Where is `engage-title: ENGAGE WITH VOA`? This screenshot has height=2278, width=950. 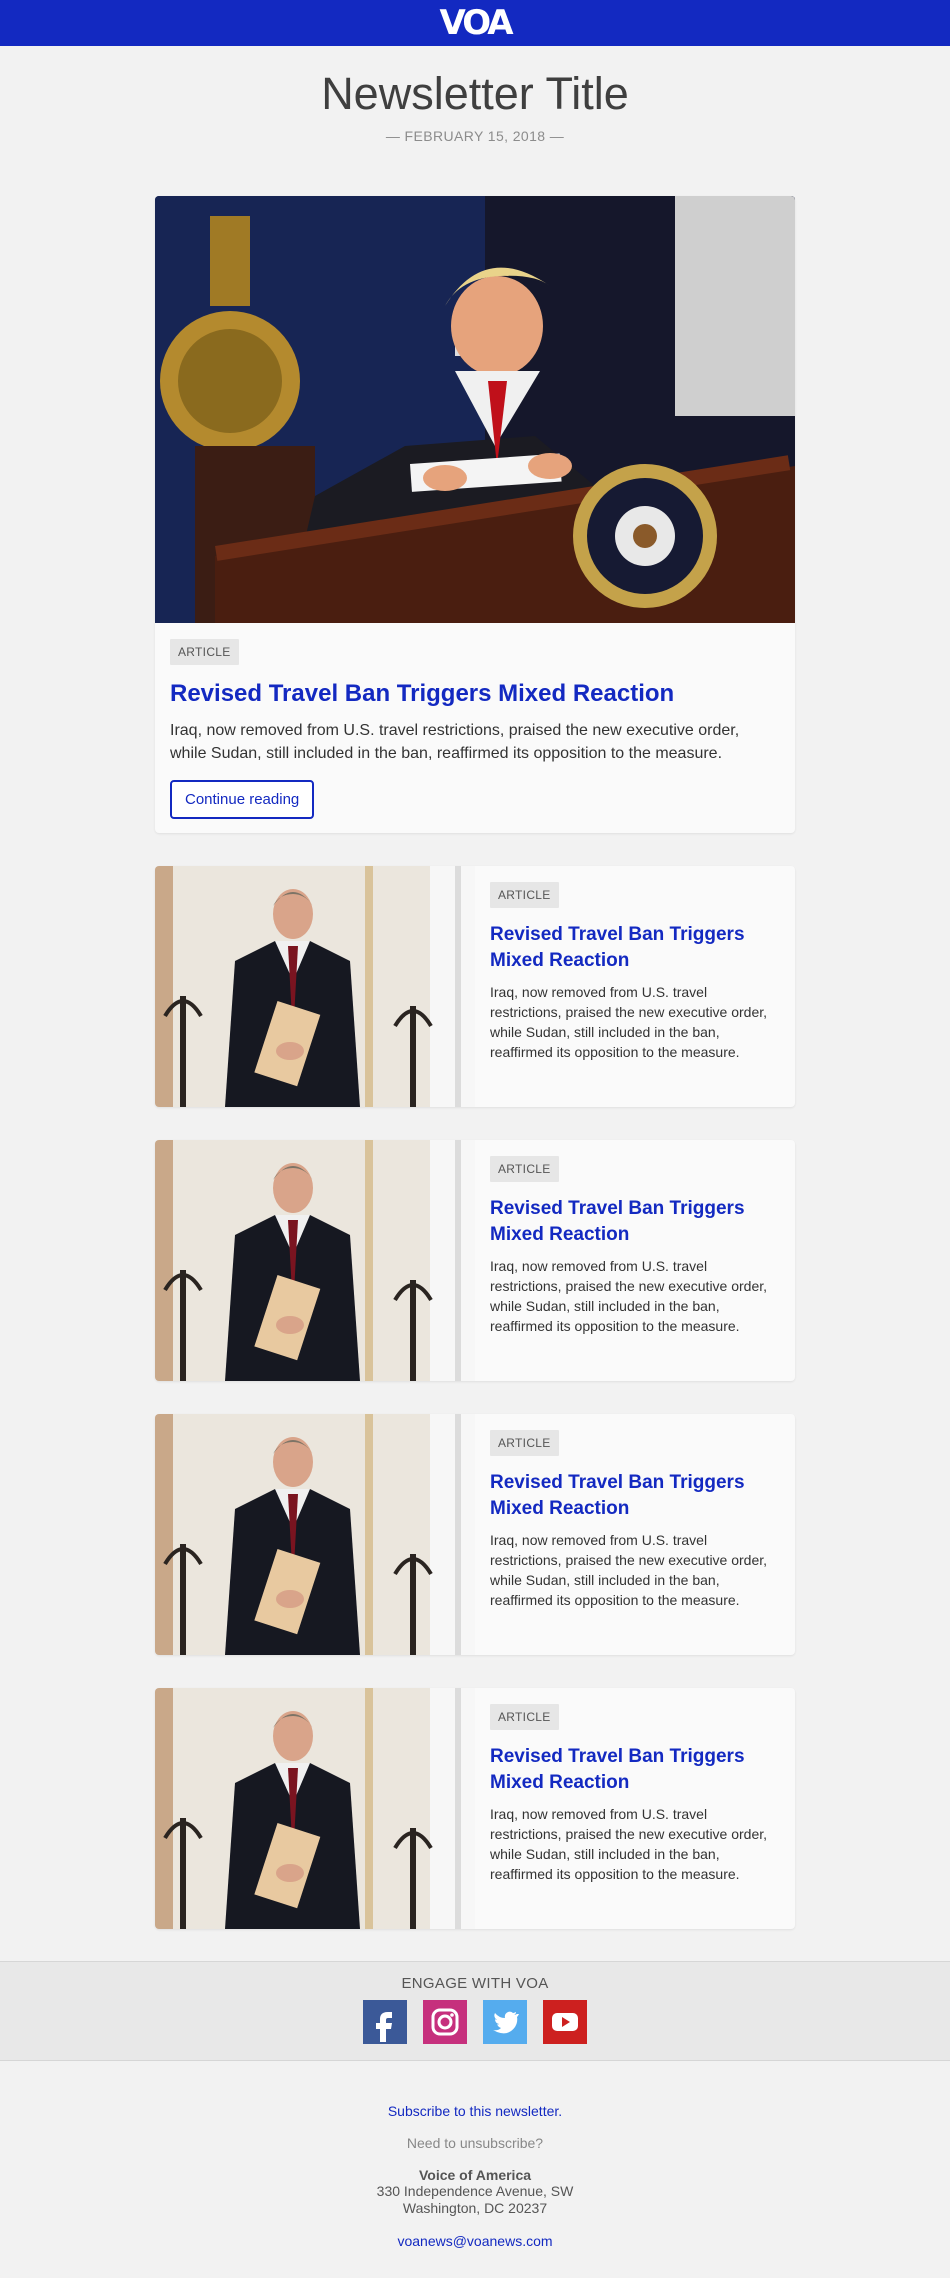
engage-title: ENGAGE WITH VOA is located at coordinates (475, 1983).